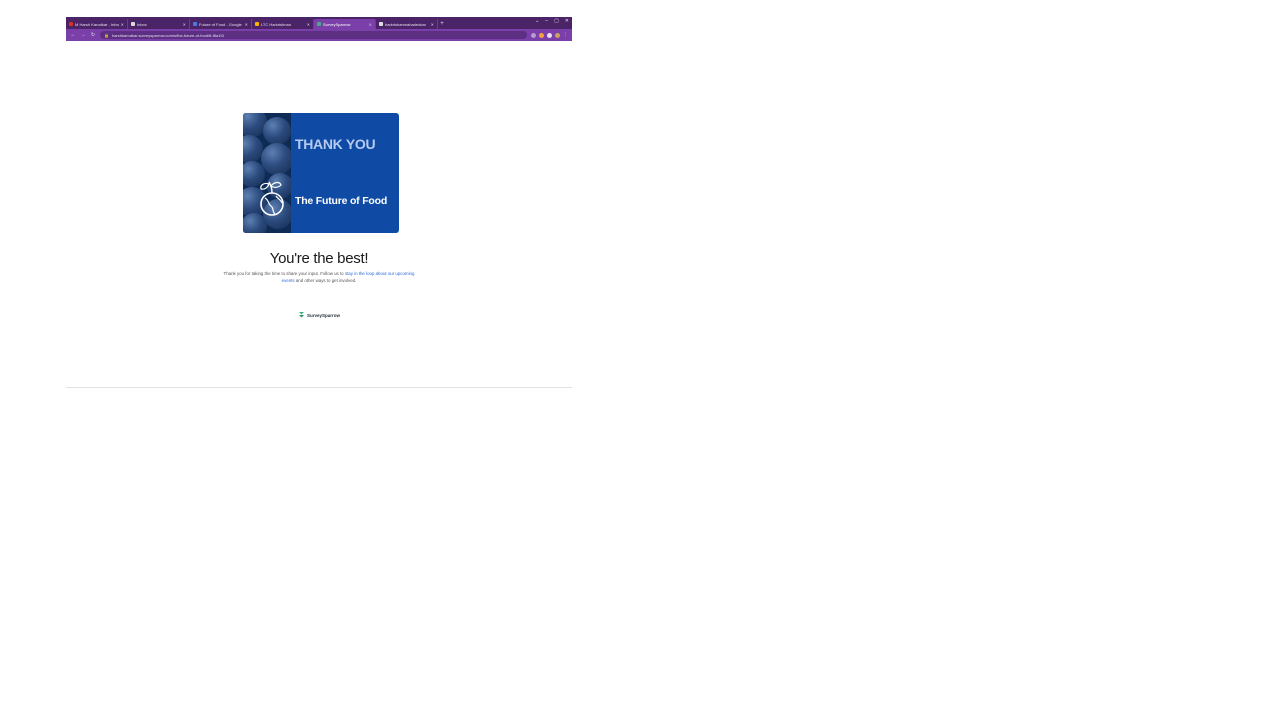 The height and width of the screenshot is (720, 1280). What do you see at coordinates (381, 24) in the screenshot?
I see `globe-icon` at bounding box center [381, 24].